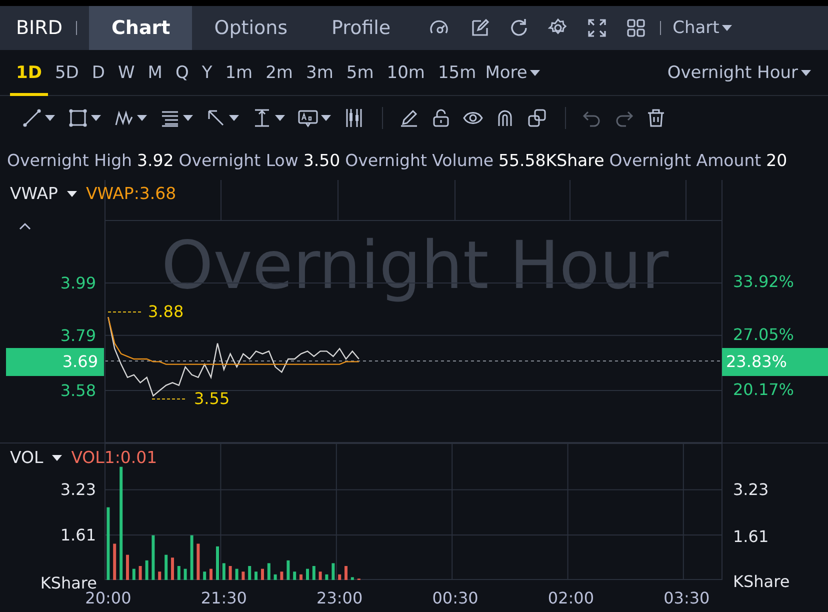 The width and height of the screenshot is (828, 612). Describe the element at coordinates (763, 335) in the screenshot. I see `percent-tick: 27.05%` at that location.